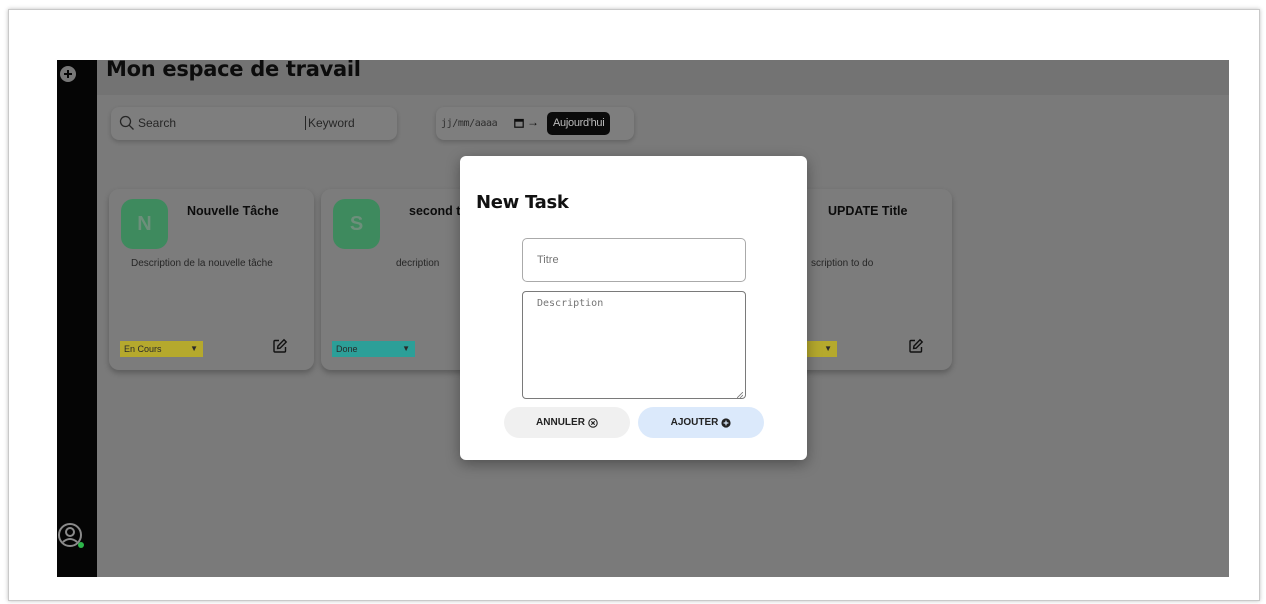  I want to click on x-circle-icon, so click(593, 422).